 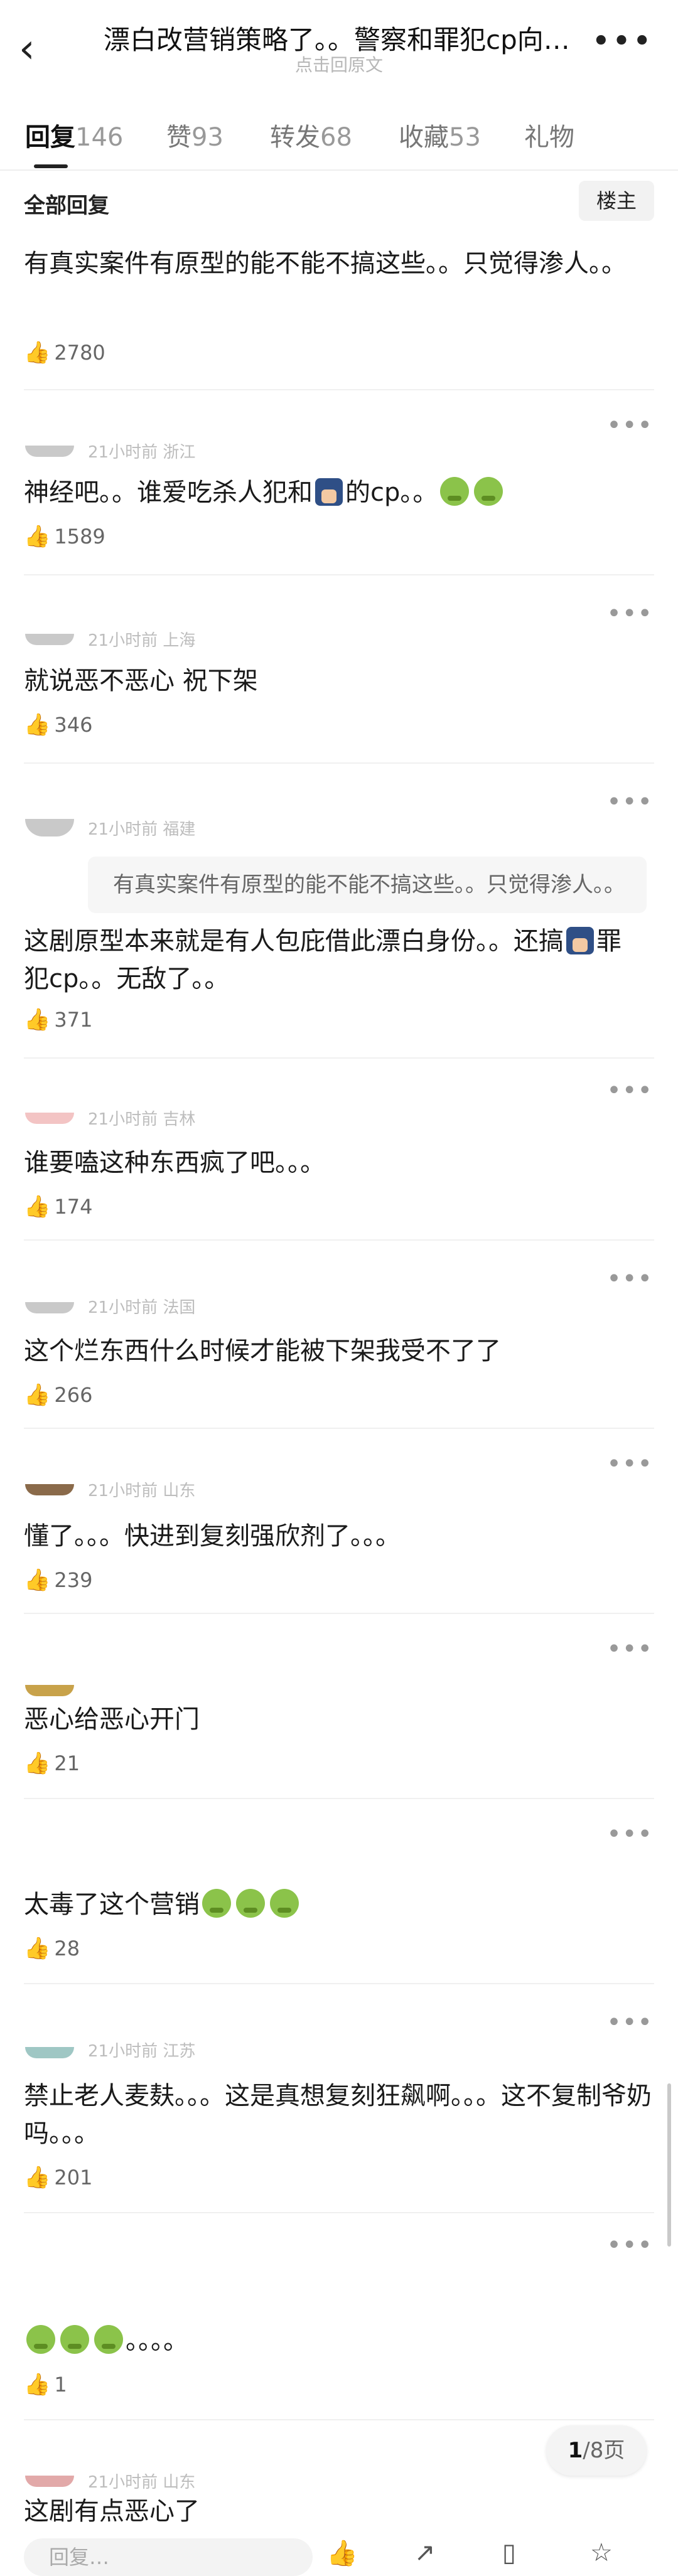 What do you see at coordinates (60, 2385) in the screenshot?
I see `like-count: 1` at bounding box center [60, 2385].